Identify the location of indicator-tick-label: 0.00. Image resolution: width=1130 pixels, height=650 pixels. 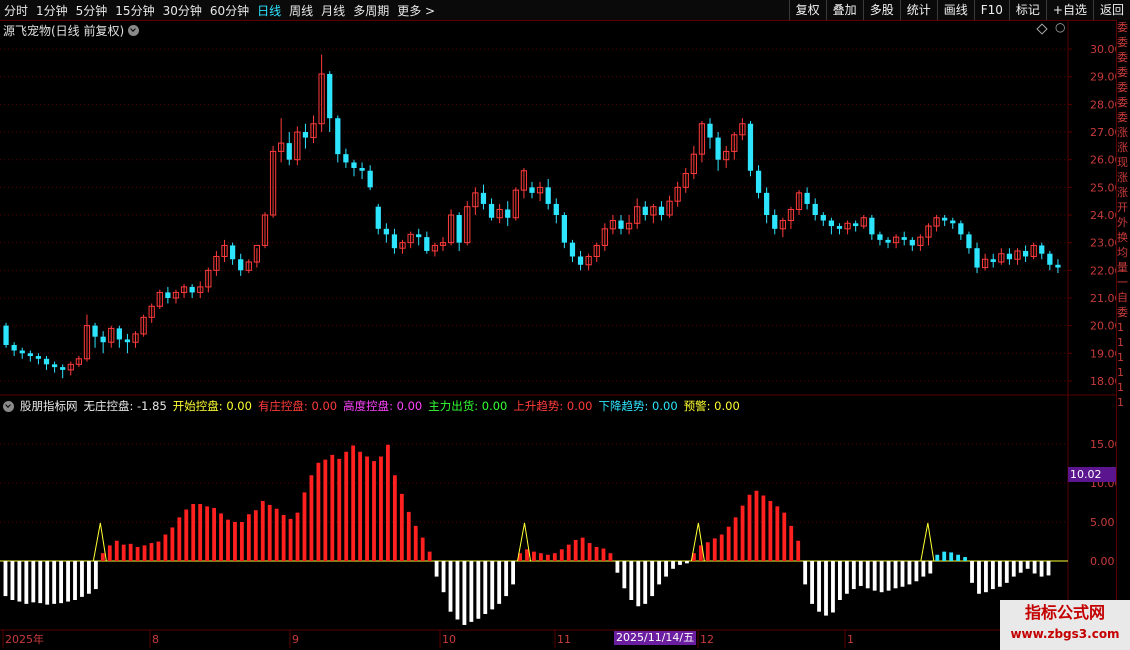
(1102, 561).